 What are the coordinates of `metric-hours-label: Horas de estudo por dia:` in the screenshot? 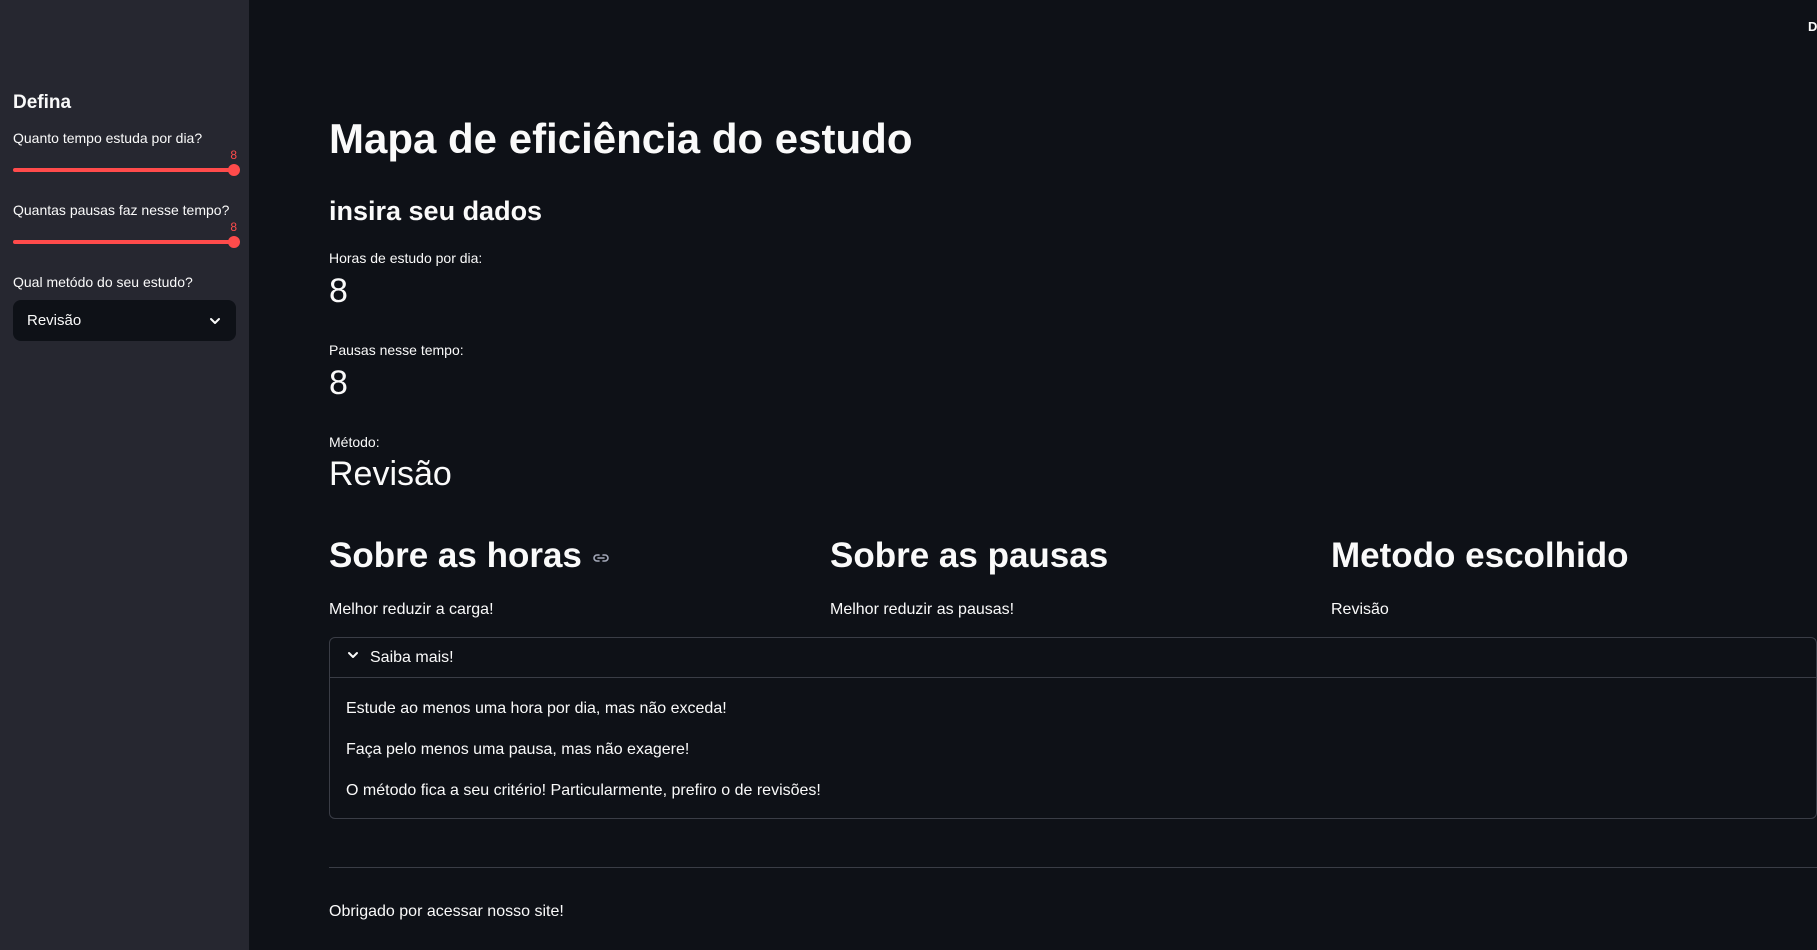 It's located at (406, 258).